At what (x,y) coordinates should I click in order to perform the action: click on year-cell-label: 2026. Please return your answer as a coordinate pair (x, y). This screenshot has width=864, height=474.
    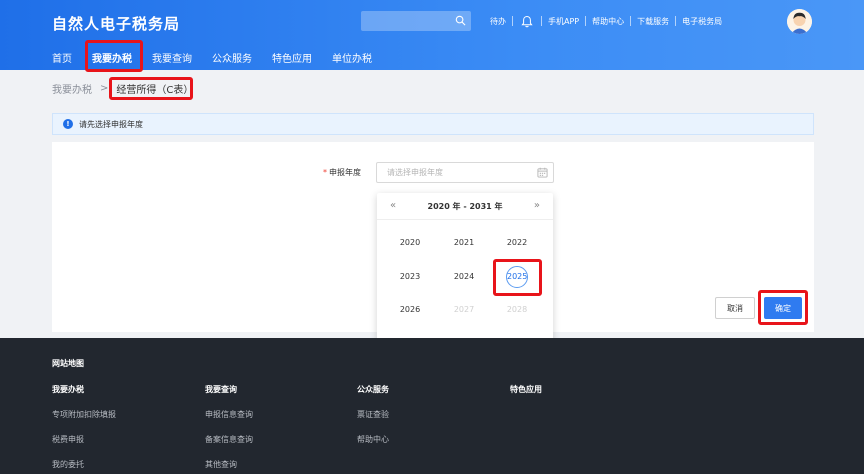
    Looking at the image, I should click on (410, 309).